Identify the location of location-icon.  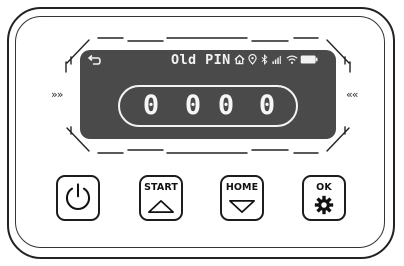
(252, 59).